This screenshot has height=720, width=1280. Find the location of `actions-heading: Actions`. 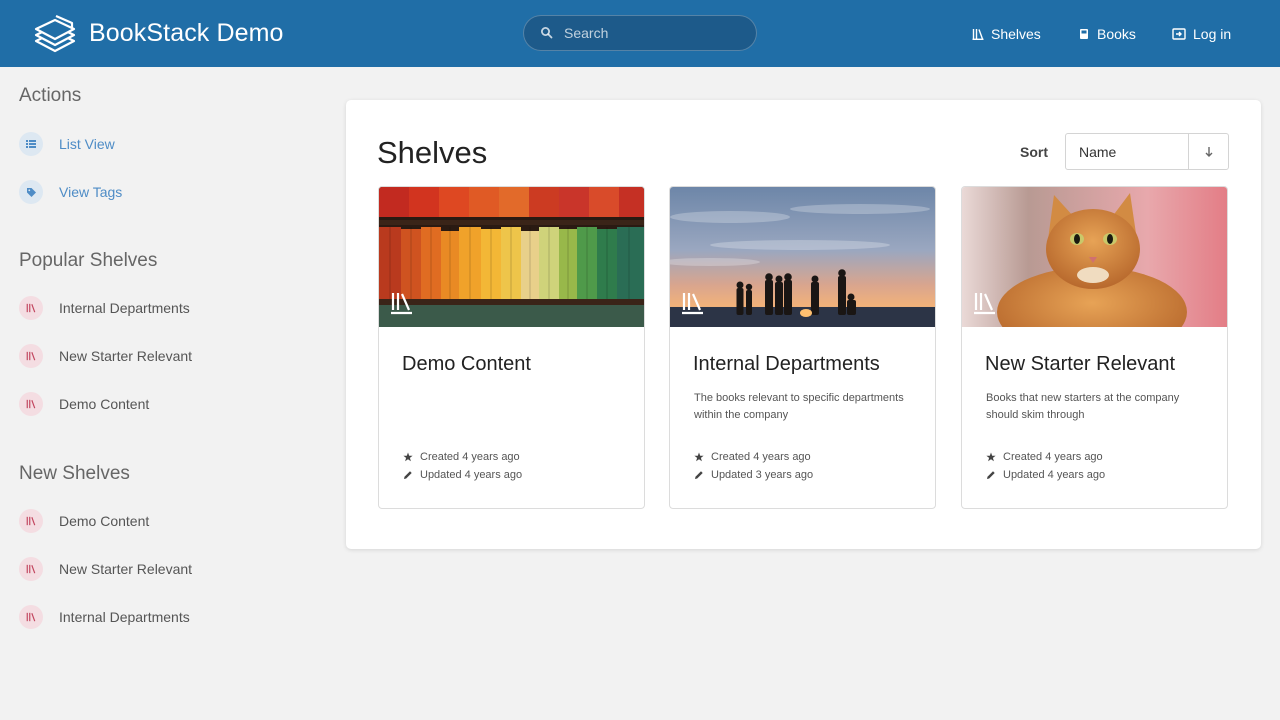

actions-heading: Actions is located at coordinates (50, 95).